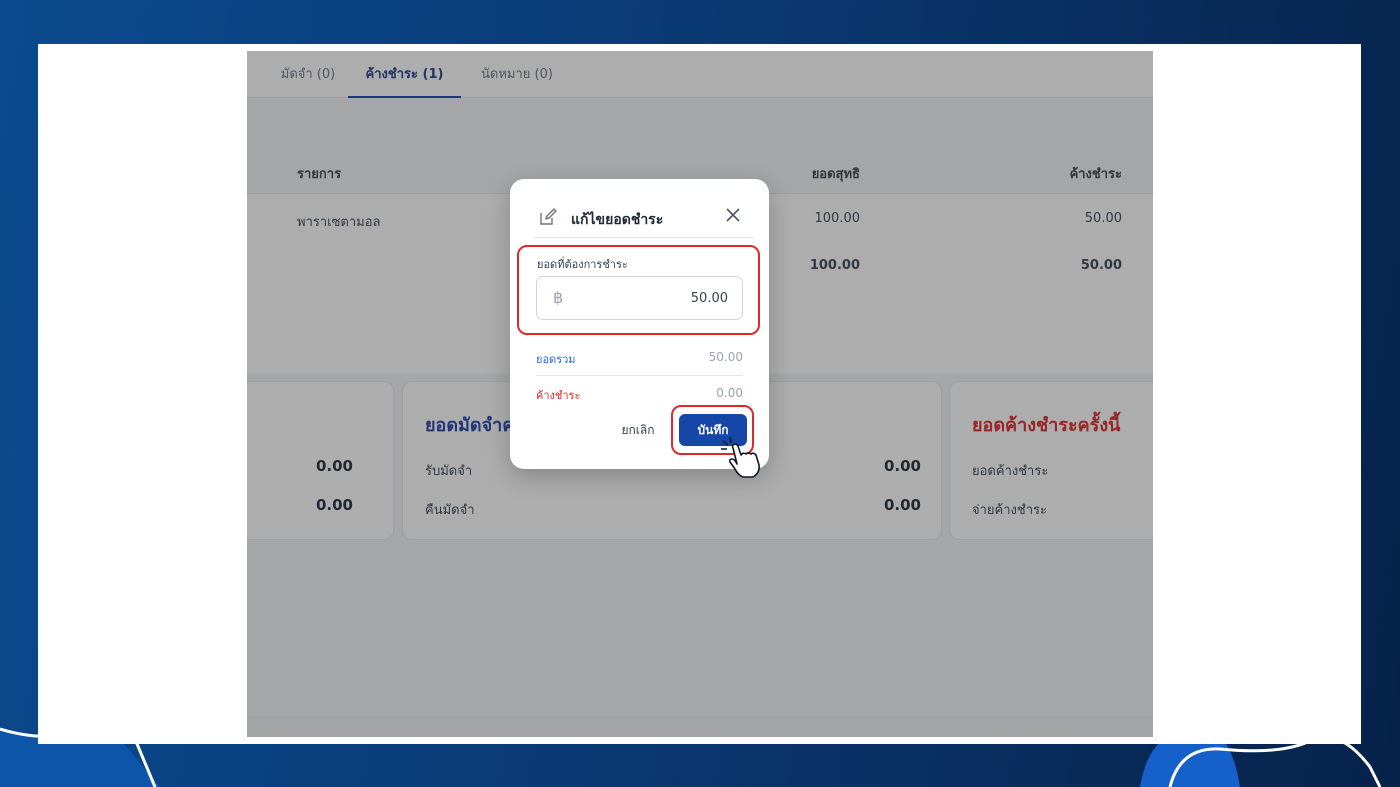 The height and width of the screenshot is (787, 1400). I want to click on hand-pointer-cursor-icon, so click(740, 457).